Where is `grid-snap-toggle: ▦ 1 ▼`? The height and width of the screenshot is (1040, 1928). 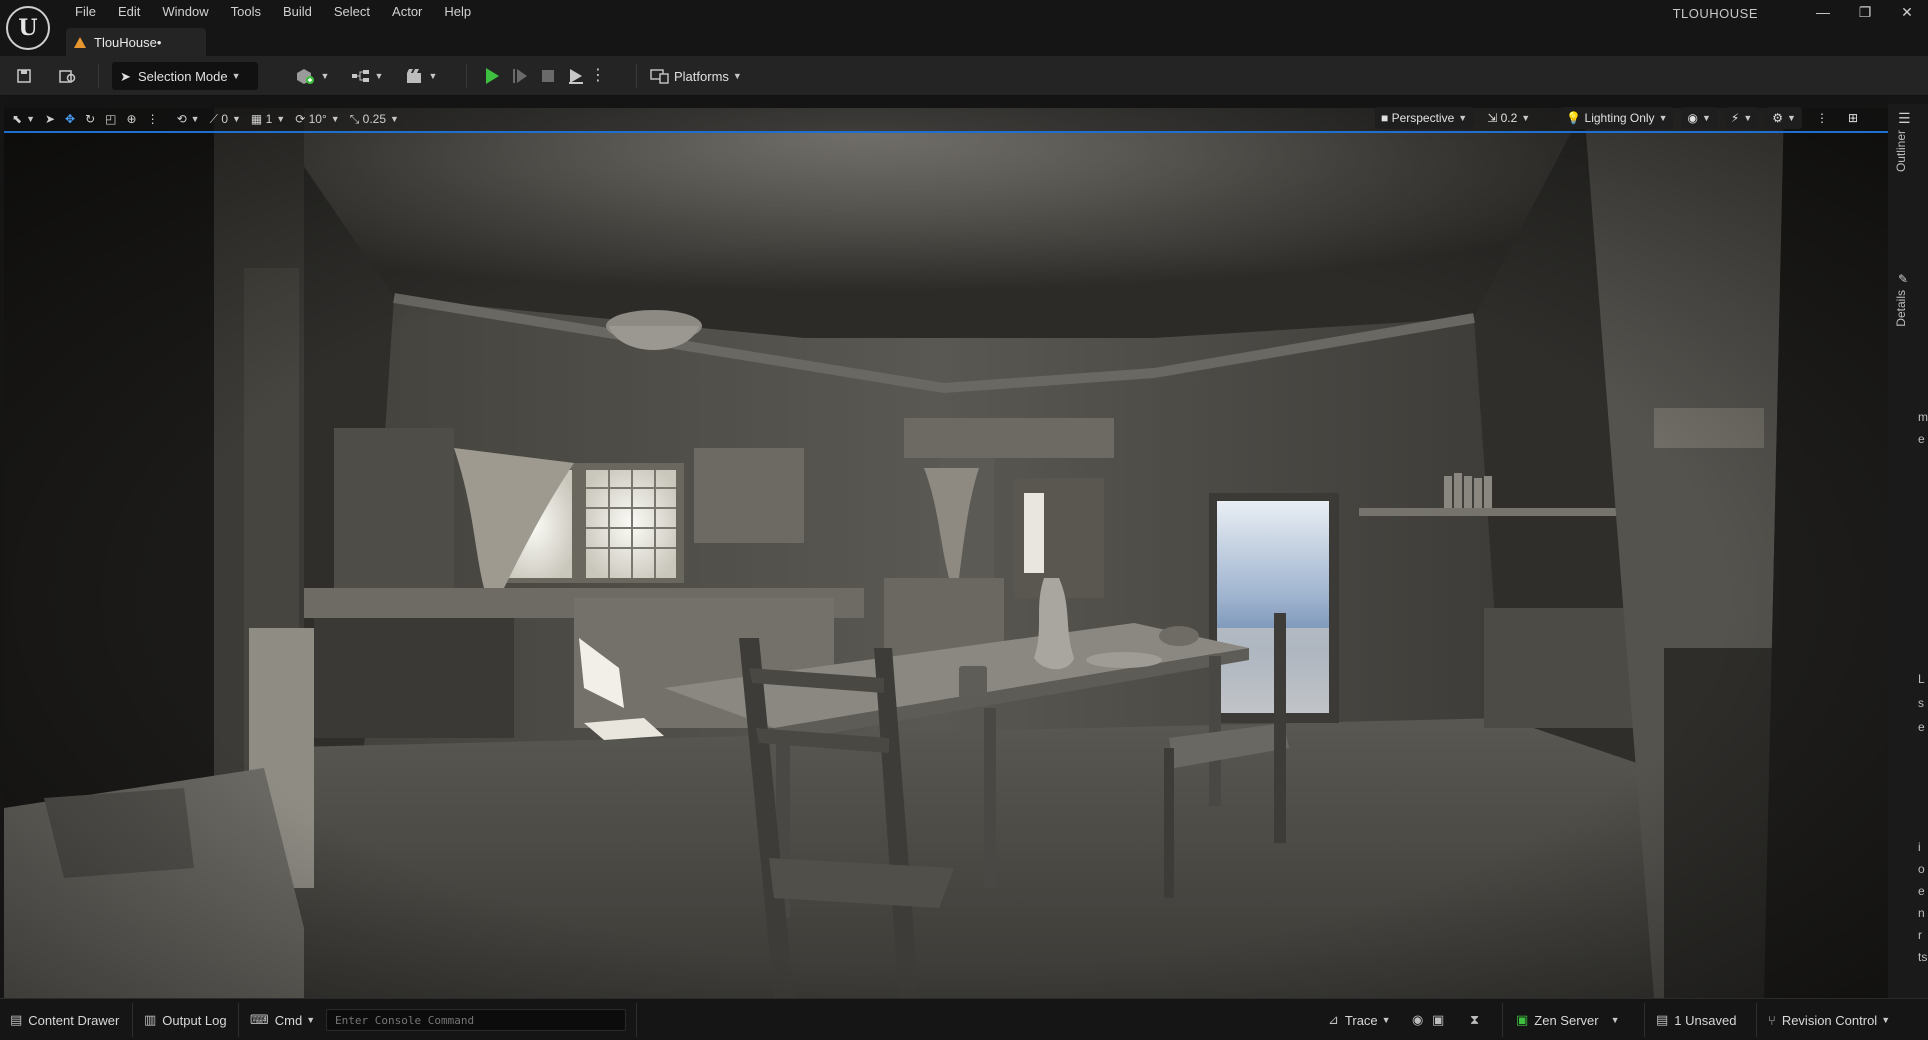
grid-snap-toggle: ▦ 1 ▼ is located at coordinates (268, 119).